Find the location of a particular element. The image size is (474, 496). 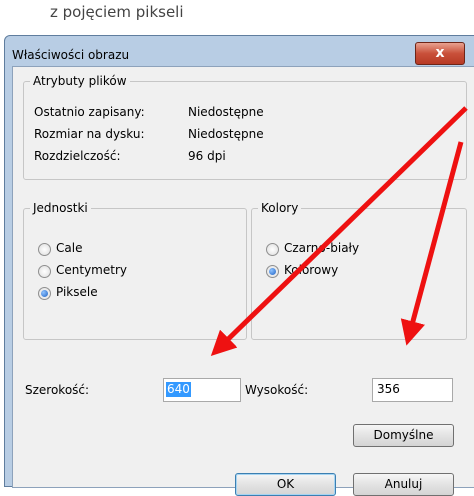

arrow-to-height is located at coordinates (432, 243).